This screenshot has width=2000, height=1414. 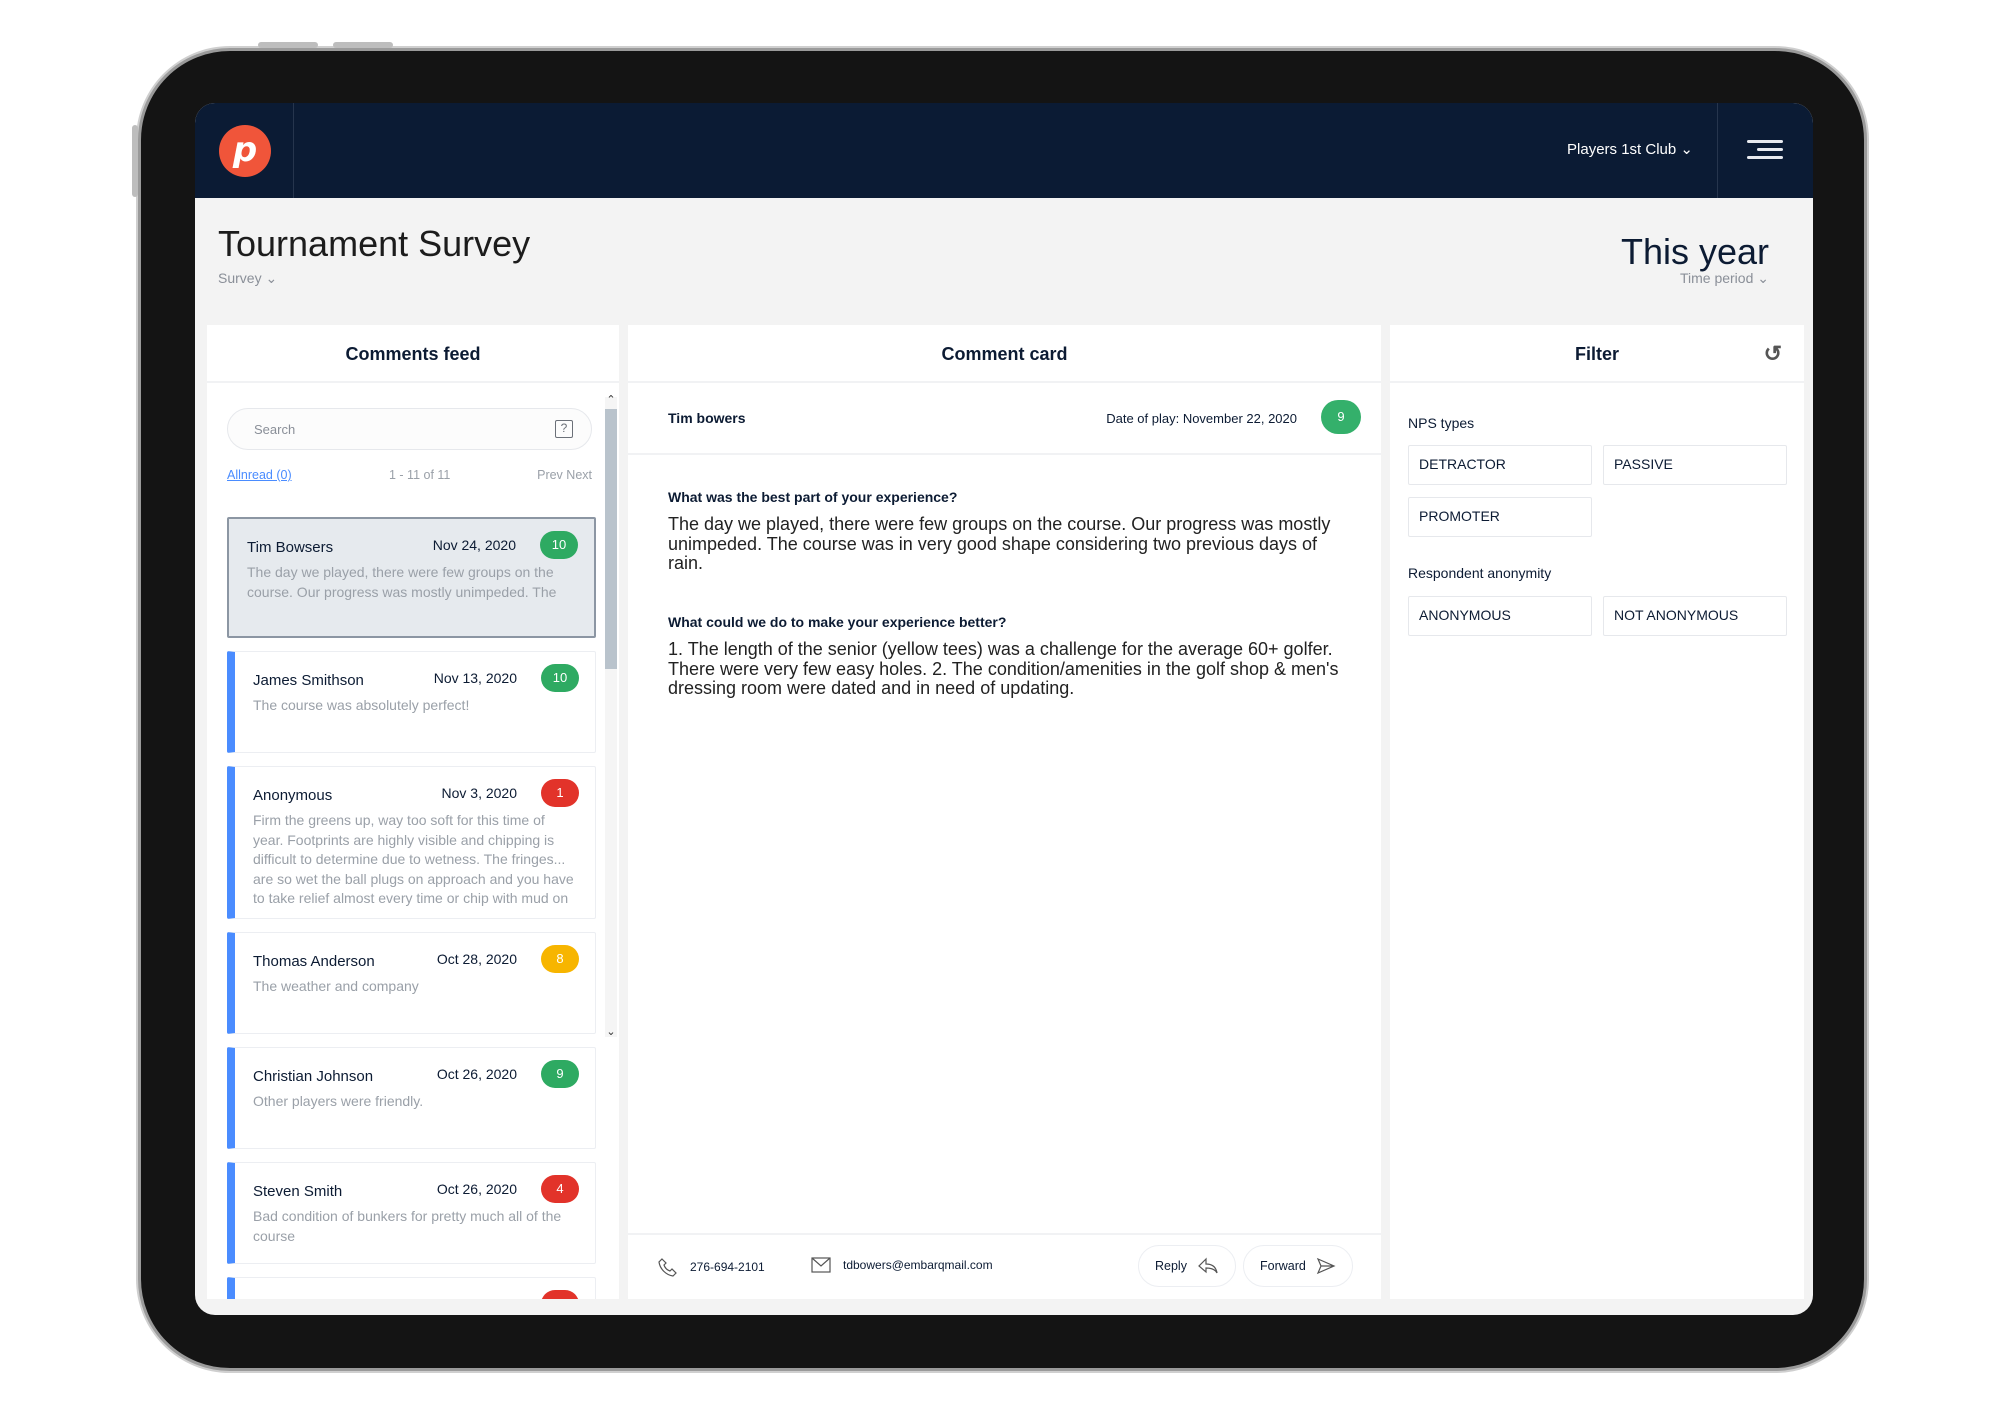 I want to click on comment-date: Oct 28, 2020, so click(x=476, y=959).